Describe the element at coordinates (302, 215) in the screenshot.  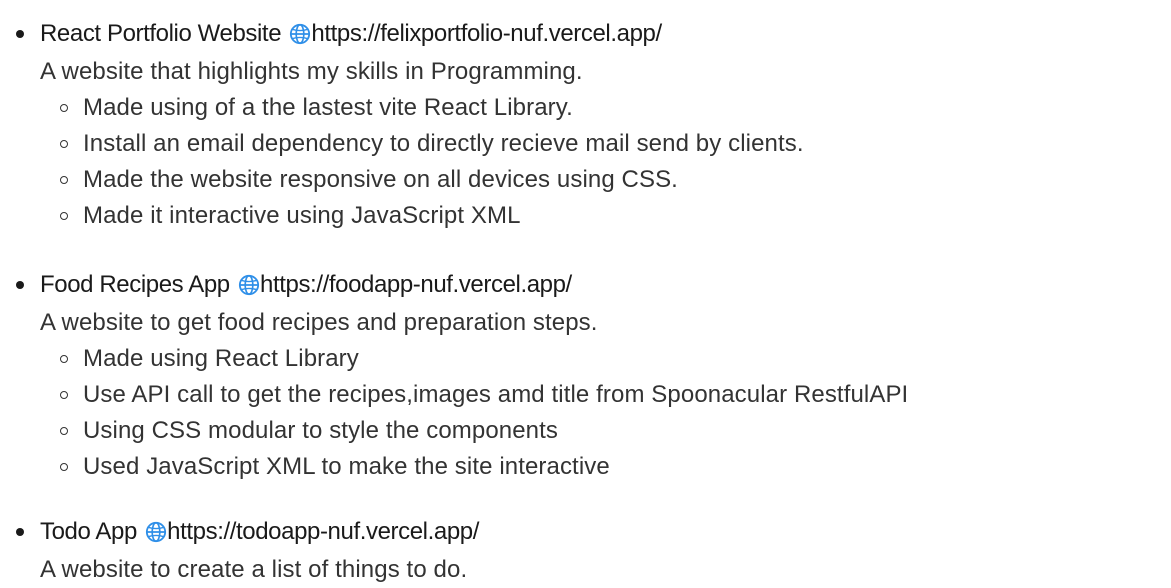
I see `list-item-text: Made it interactive using JavaScript XML` at that location.